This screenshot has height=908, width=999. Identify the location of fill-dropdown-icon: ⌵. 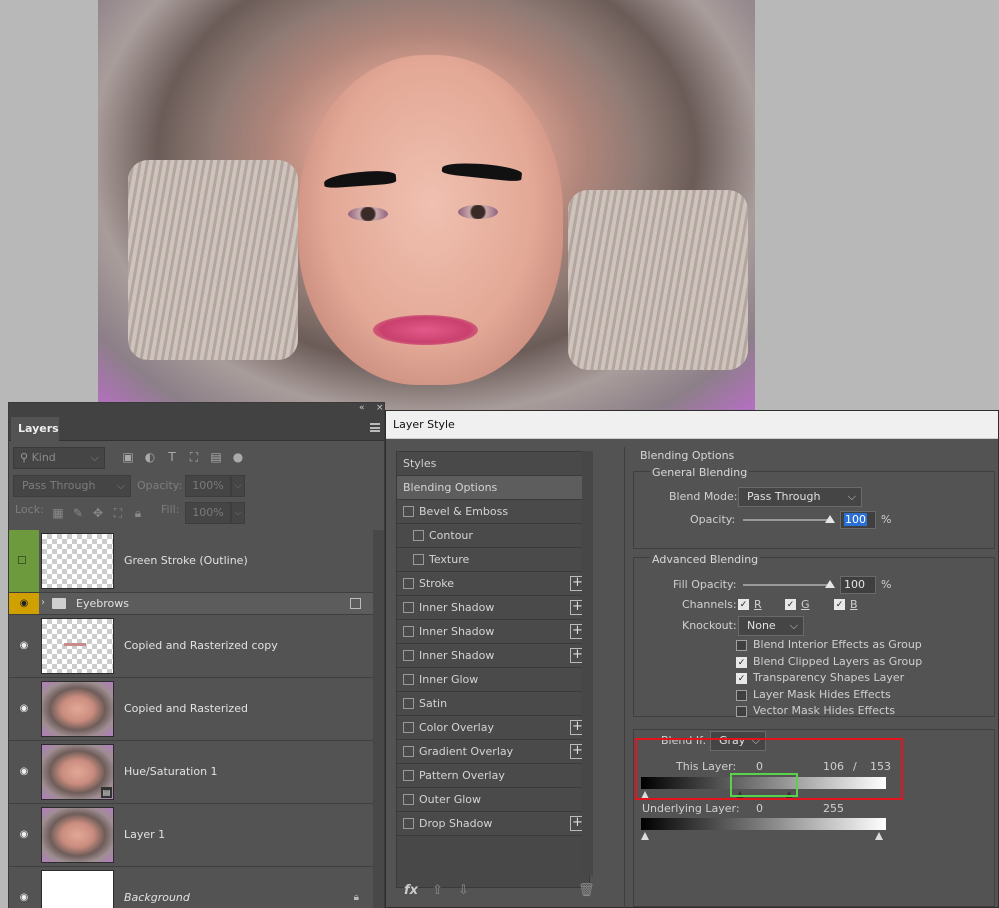
(238, 513).